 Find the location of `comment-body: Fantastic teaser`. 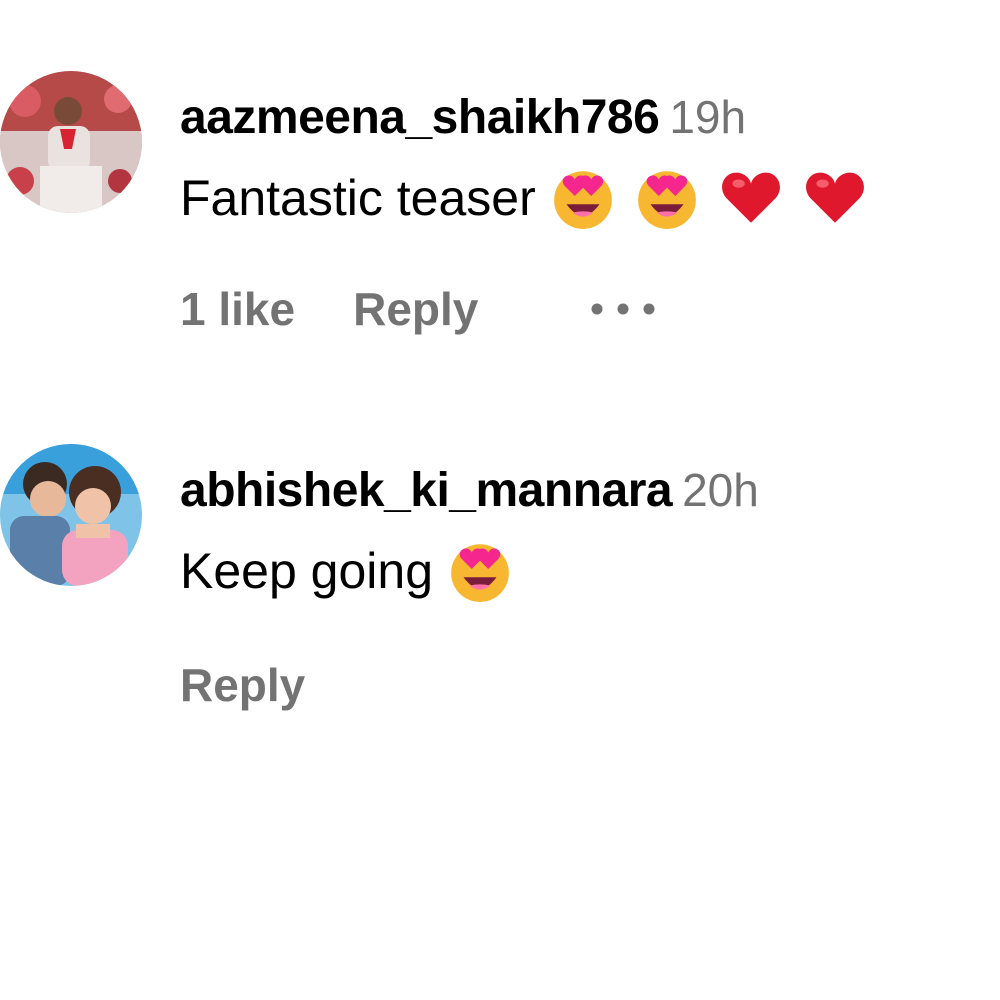

comment-body: Fantastic teaser is located at coordinates (533, 198).